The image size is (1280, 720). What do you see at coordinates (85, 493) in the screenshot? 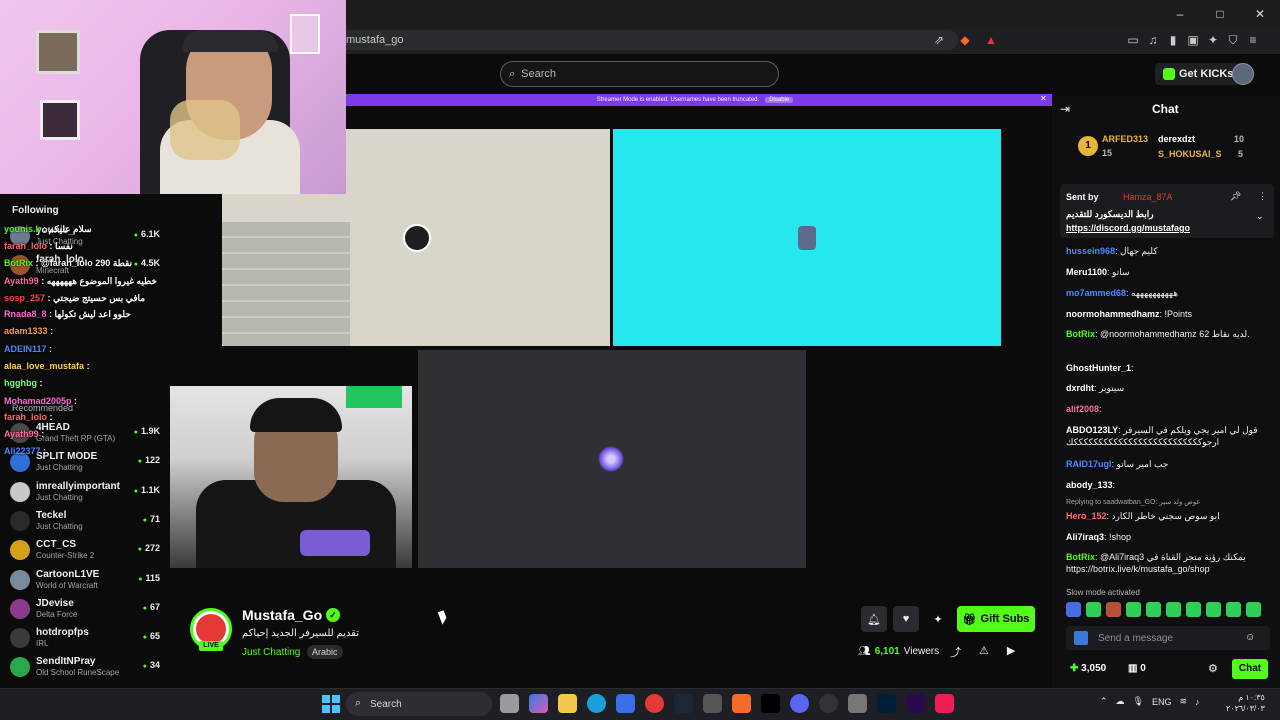
I see `sidebar-channel-imreallyimportant: imreallyimportantJust Chatting 1.1K` at bounding box center [85, 493].